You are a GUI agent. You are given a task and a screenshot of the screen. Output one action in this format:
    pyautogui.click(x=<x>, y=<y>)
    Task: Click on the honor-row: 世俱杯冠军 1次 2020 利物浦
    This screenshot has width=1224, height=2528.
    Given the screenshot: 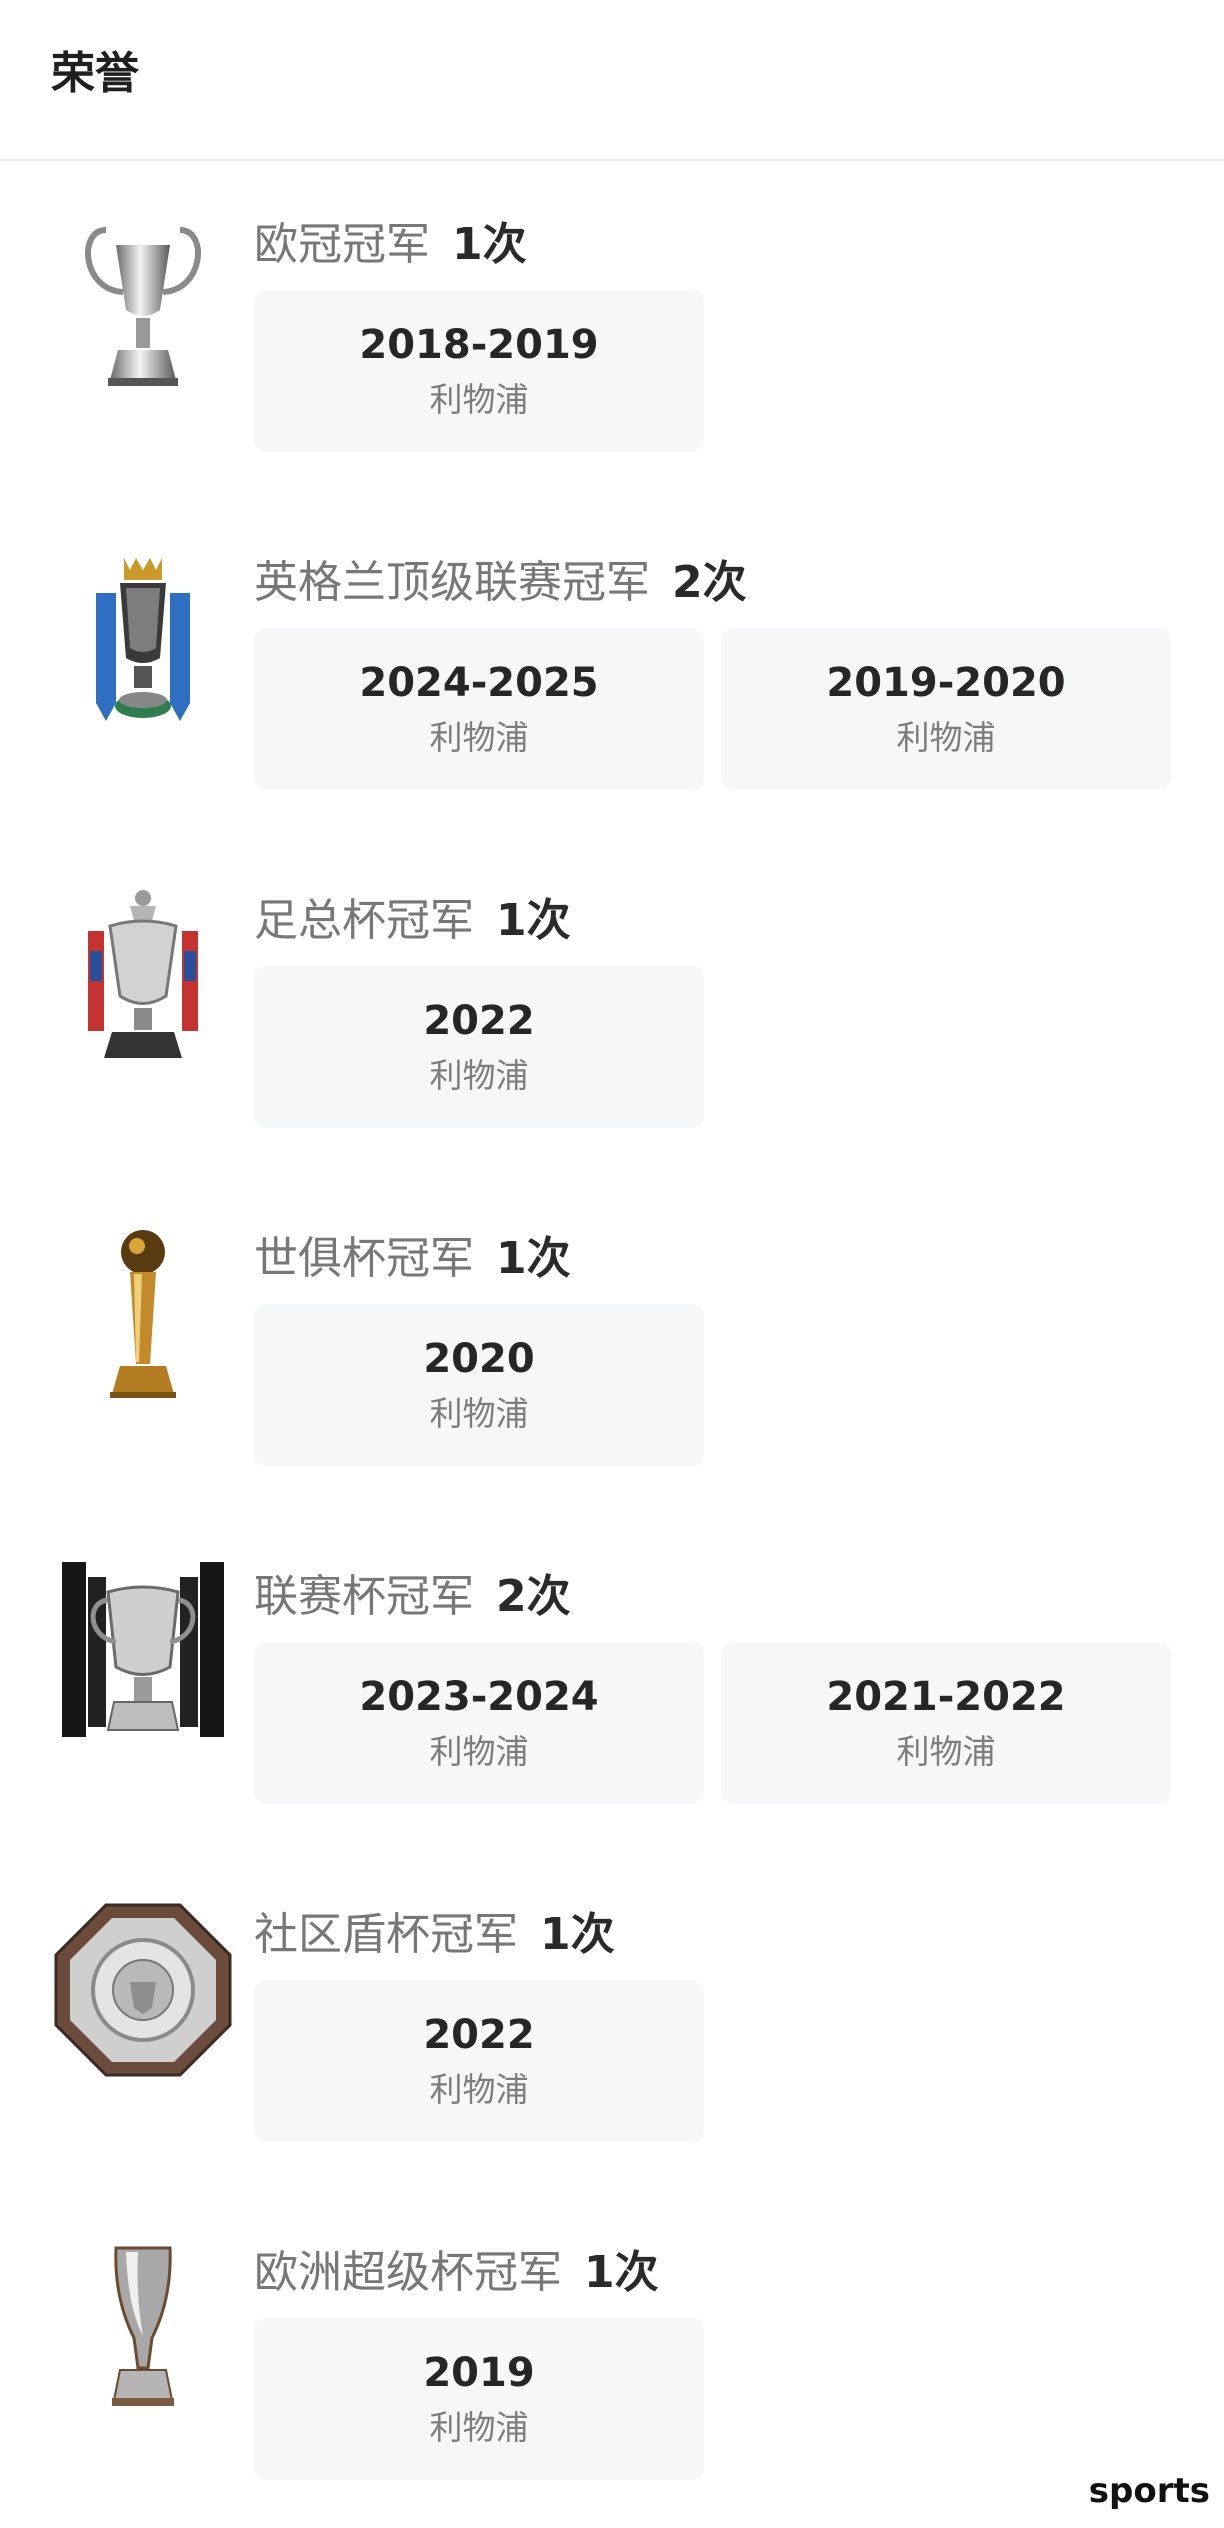 What is the action you would take?
    pyautogui.click(x=612, y=1364)
    